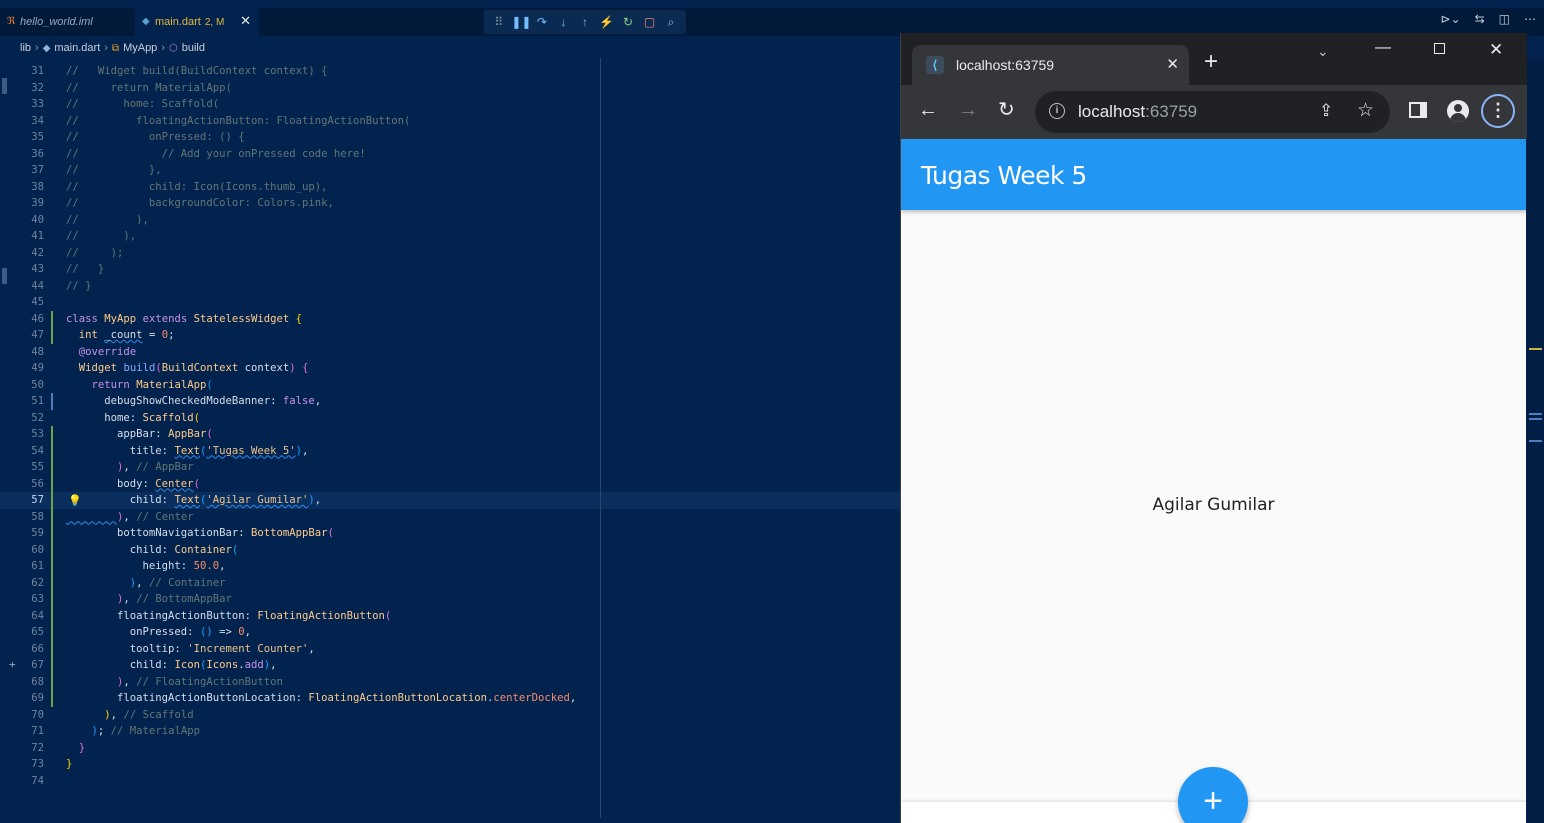 The height and width of the screenshot is (823, 1544). Describe the element at coordinates (1496, 50) in the screenshot. I see `window-close-icon: ✕` at that location.